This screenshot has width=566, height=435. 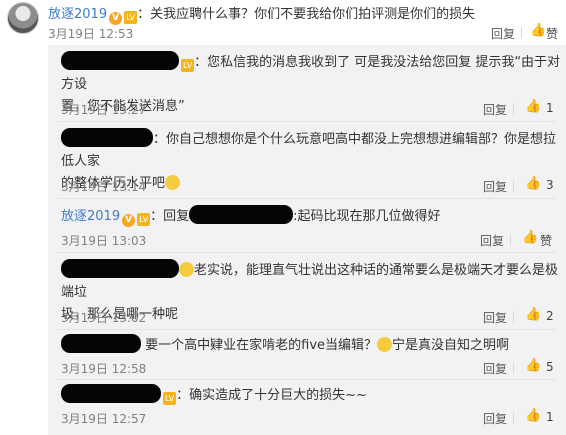 What do you see at coordinates (104, 241) in the screenshot?
I see `timestamp: 3月19日 13:03` at bounding box center [104, 241].